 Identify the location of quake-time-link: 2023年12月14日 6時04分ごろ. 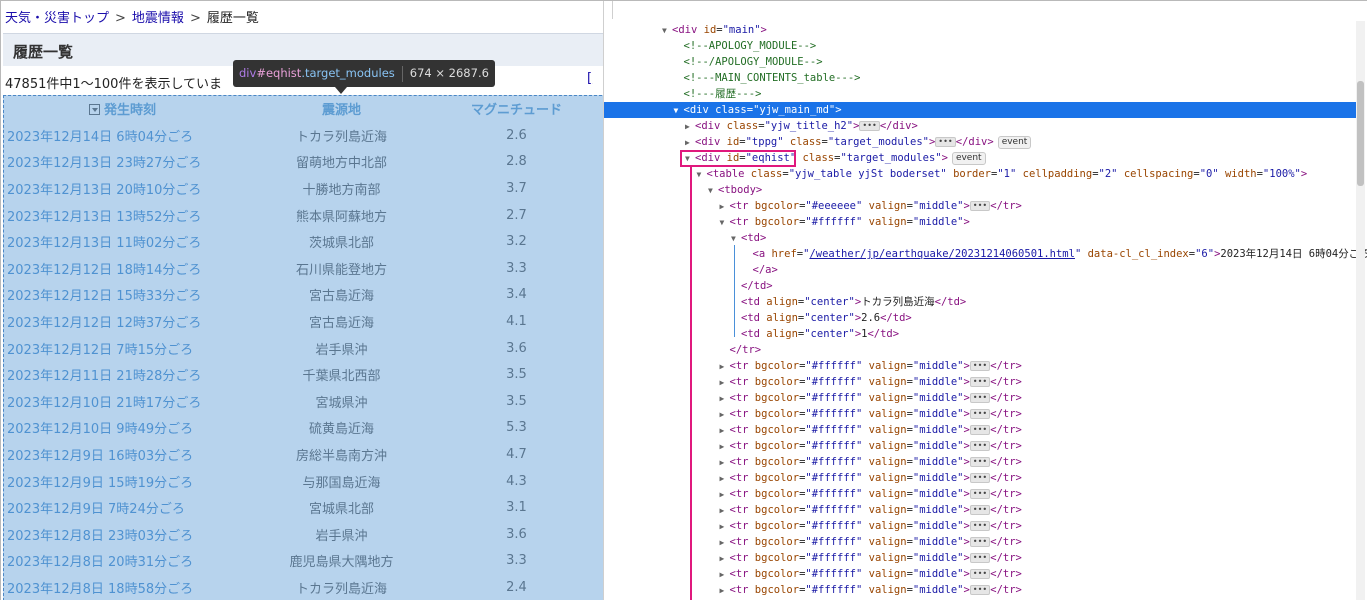
(100, 137).